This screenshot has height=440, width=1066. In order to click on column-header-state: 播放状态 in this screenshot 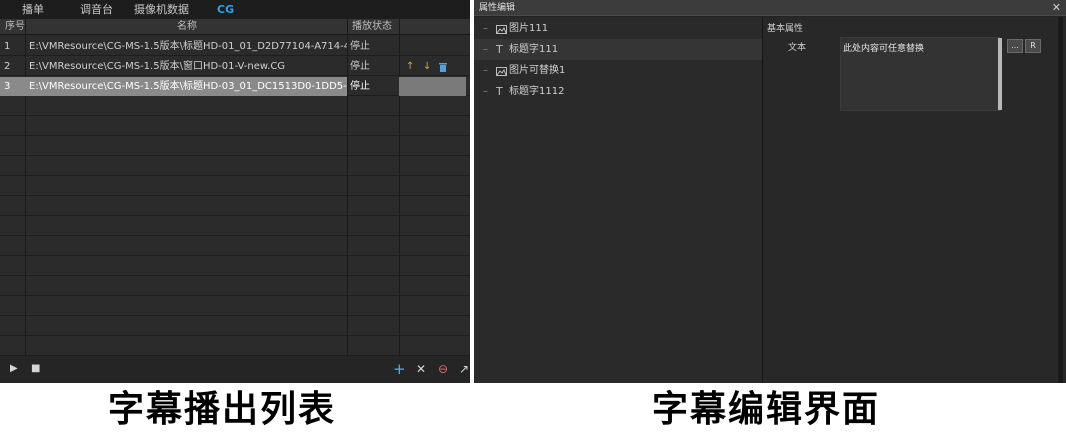, I will do `click(372, 27)`.